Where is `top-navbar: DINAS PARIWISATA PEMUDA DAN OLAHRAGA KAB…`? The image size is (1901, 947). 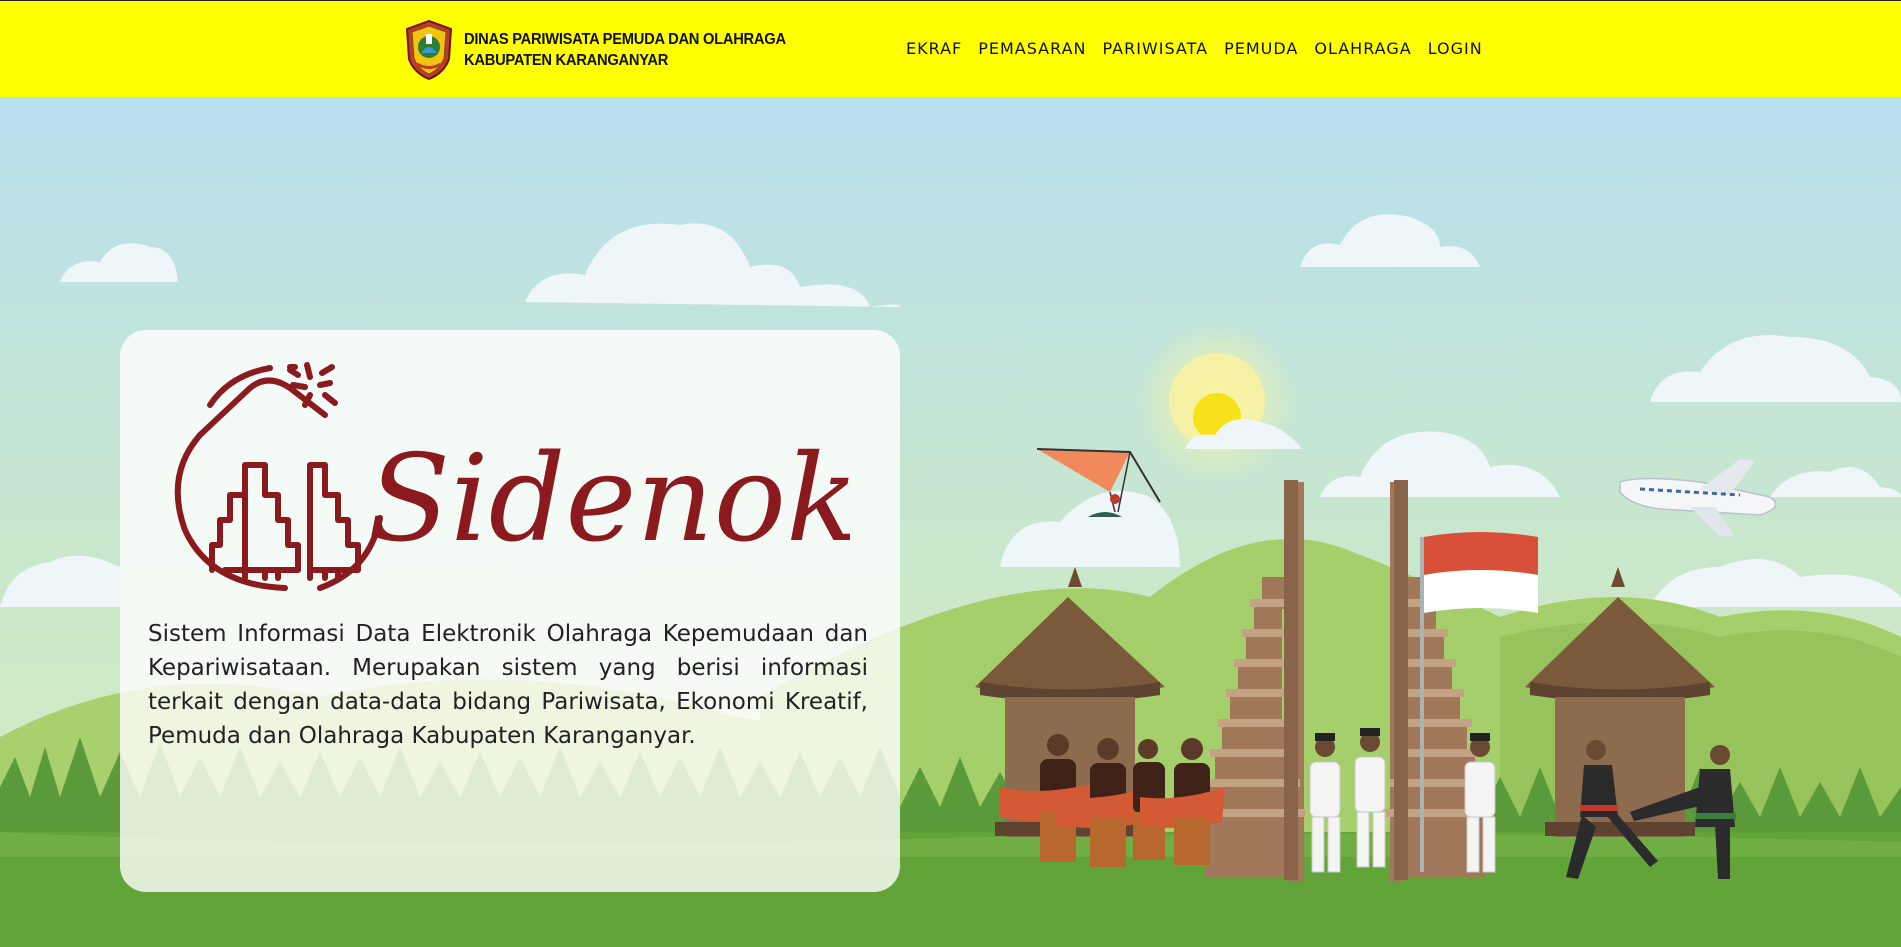 top-navbar: DINAS PARIWISATA PEMUDA DAN OLAHRAGA KAB… is located at coordinates (950, 48).